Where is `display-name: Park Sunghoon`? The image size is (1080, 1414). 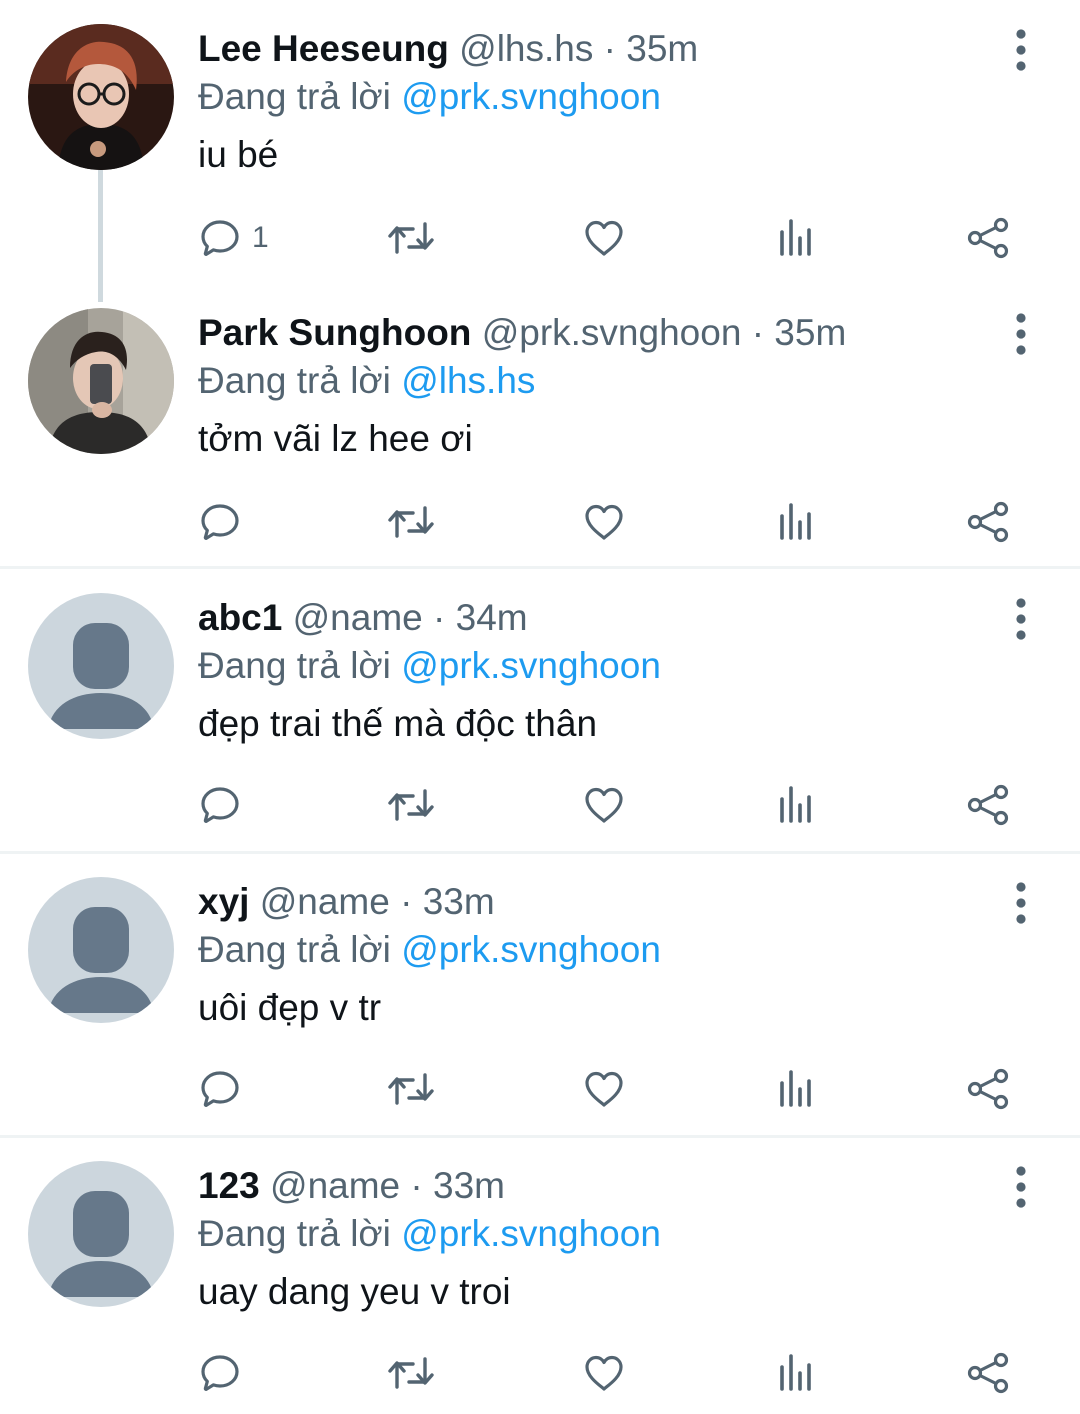
display-name: Park Sunghoon is located at coordinates (334, 332).